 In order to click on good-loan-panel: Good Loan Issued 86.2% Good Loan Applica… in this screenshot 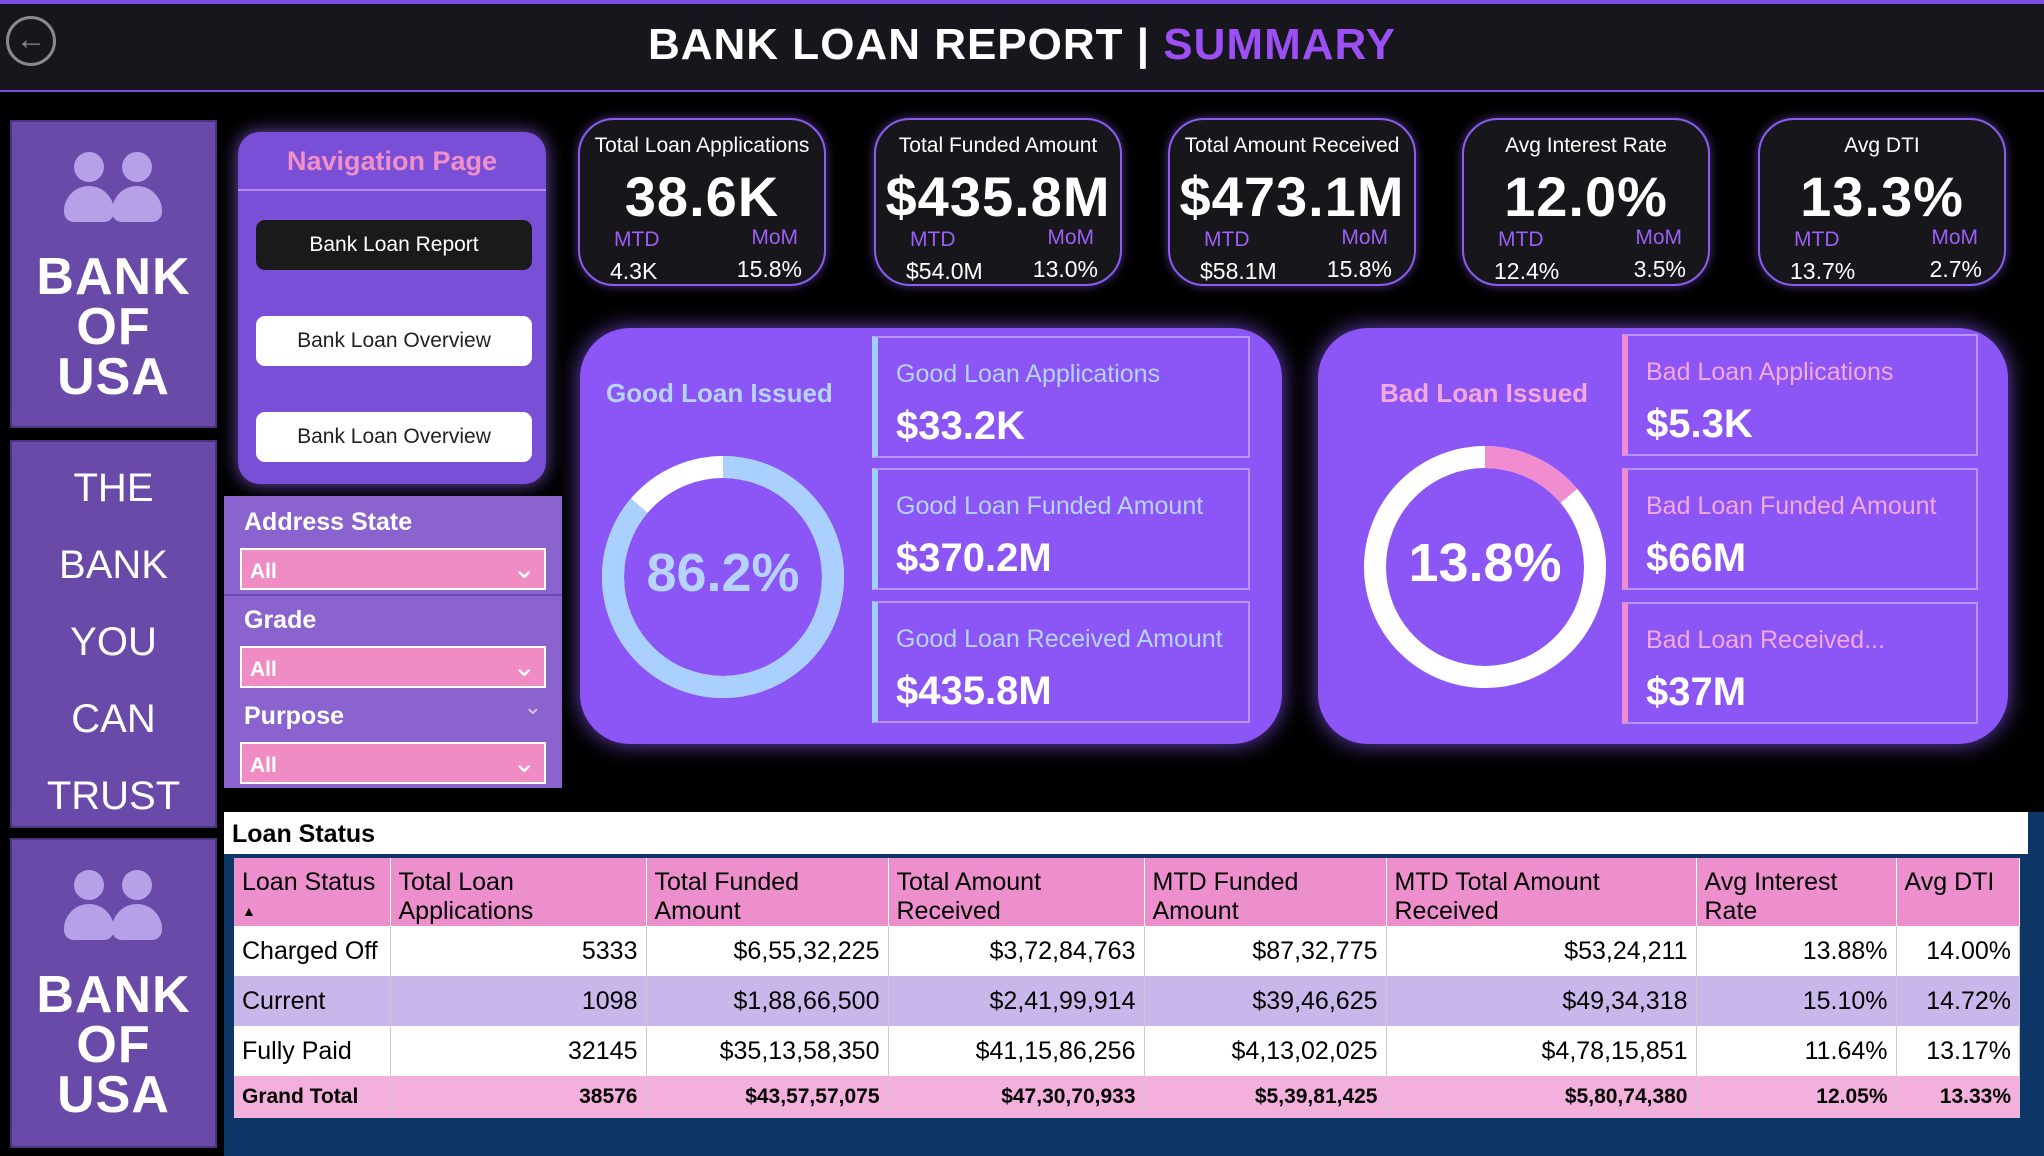, I will do `click(931, 536)`.